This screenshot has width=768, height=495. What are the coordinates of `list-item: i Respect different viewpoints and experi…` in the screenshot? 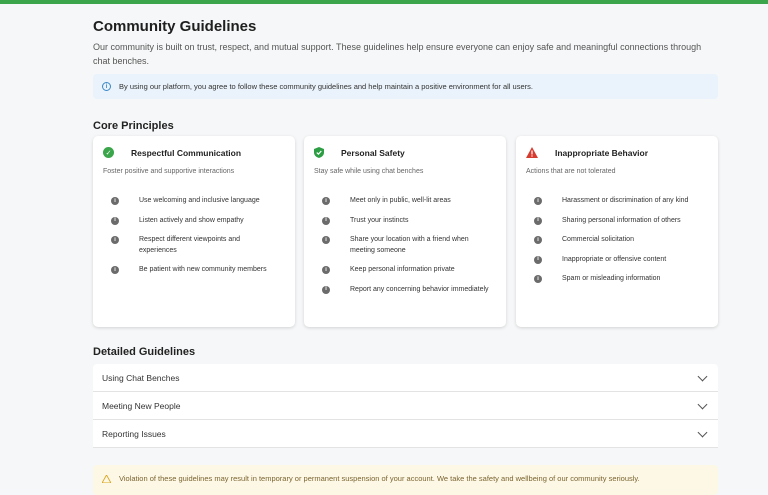 It's located at (198, 245).